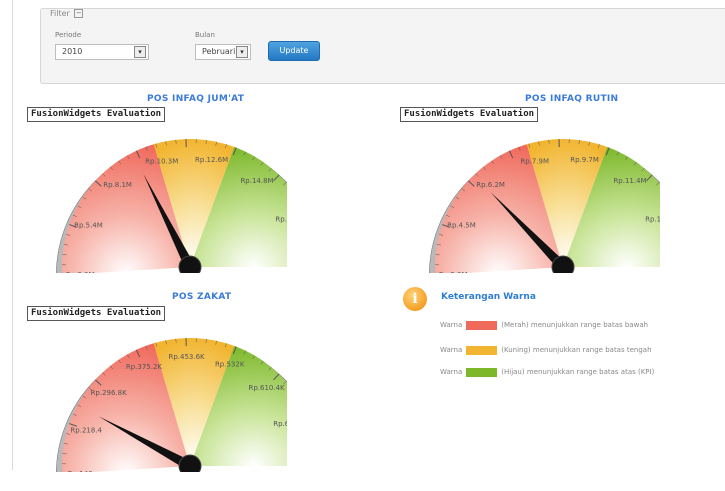 This screenshot has width=725, height=491. I want to click on gauge-tick-label: Rp.13.1M, so click(652, 219).